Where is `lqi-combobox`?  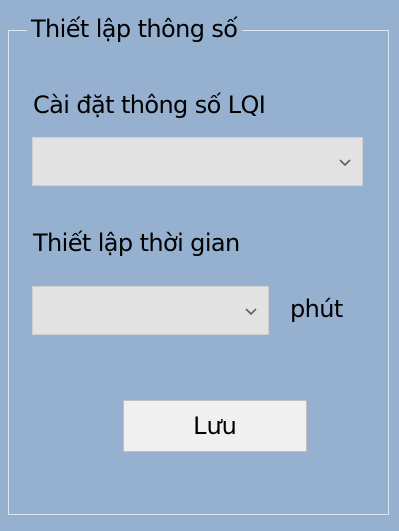 lqi-combobox is located at coordinates (197, 161).